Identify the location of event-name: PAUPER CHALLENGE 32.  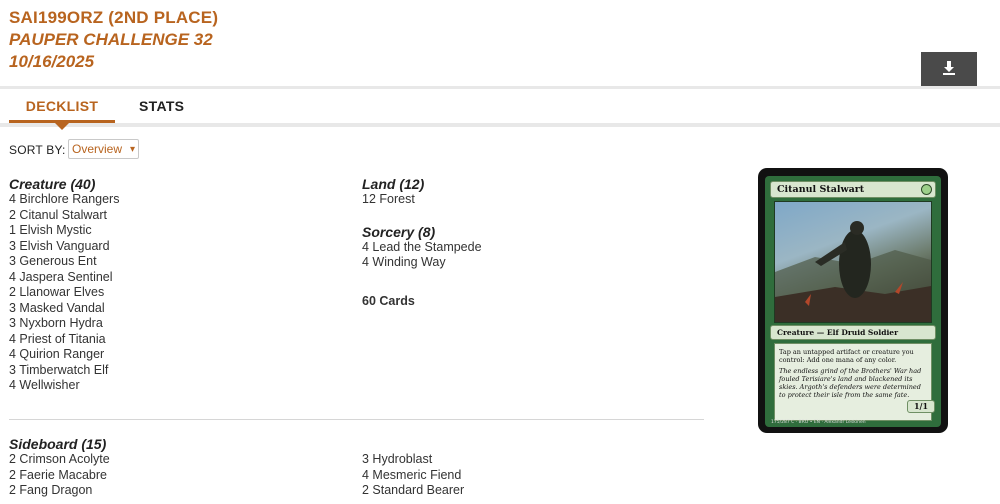
(111, 39).